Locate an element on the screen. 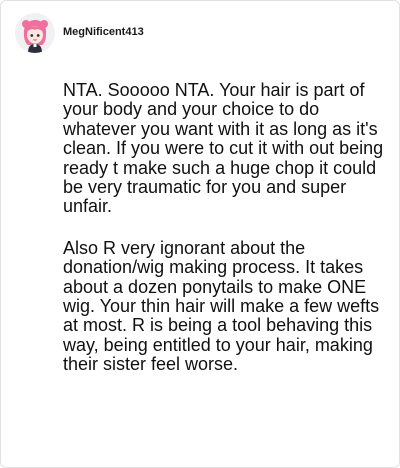 The image size is (400, 468). comment-author: MegNificent413 is located at coordinates (103, 32).